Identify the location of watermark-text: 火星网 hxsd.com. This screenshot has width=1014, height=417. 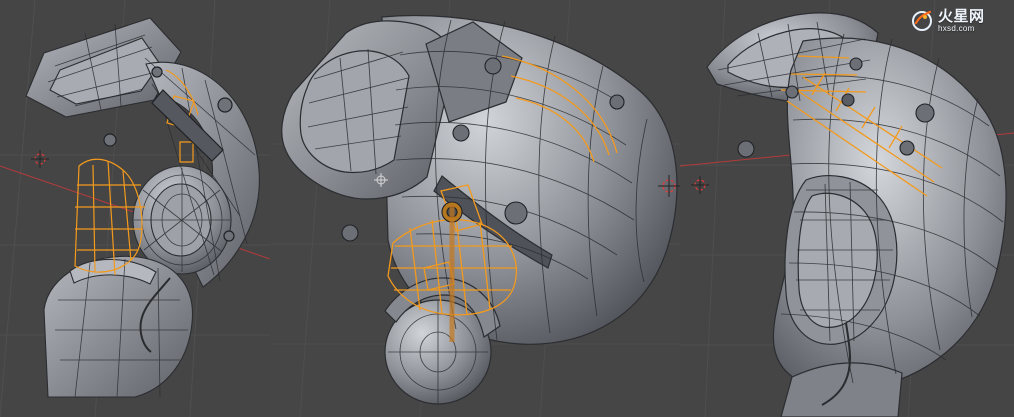
(961, 21).